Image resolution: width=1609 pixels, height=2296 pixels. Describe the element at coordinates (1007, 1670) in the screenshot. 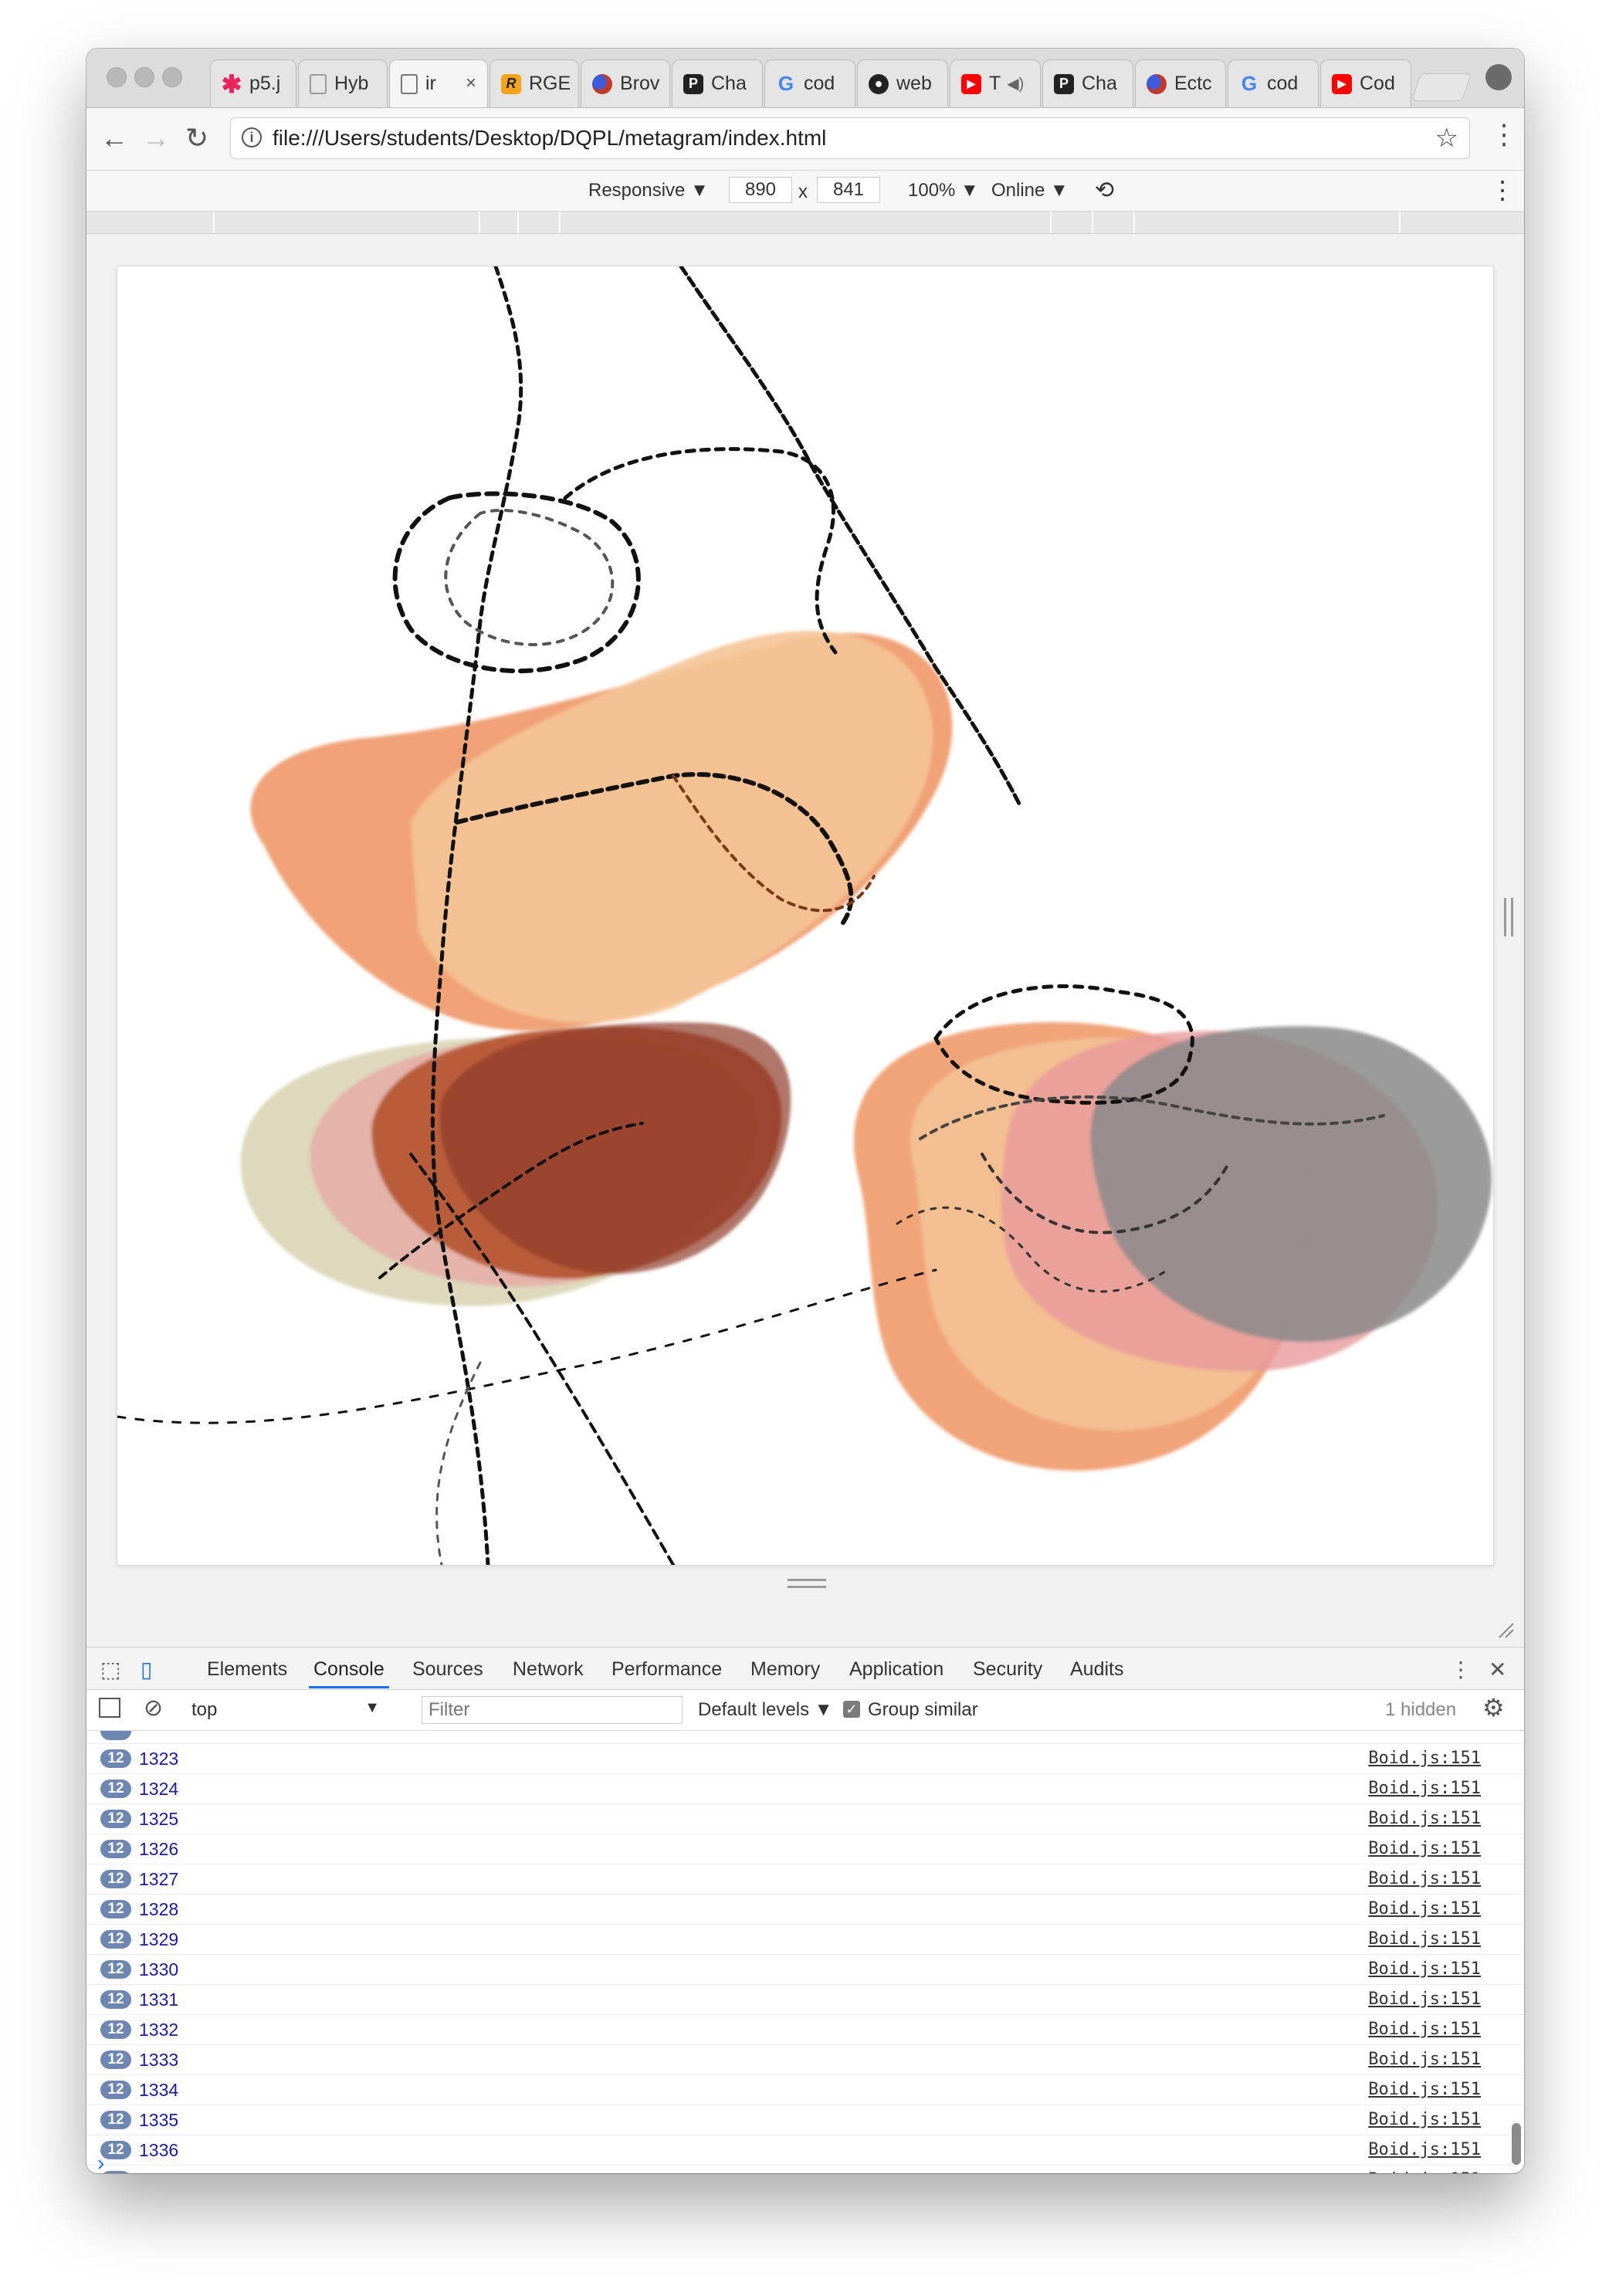

I see `tab-security: Security` at that location.